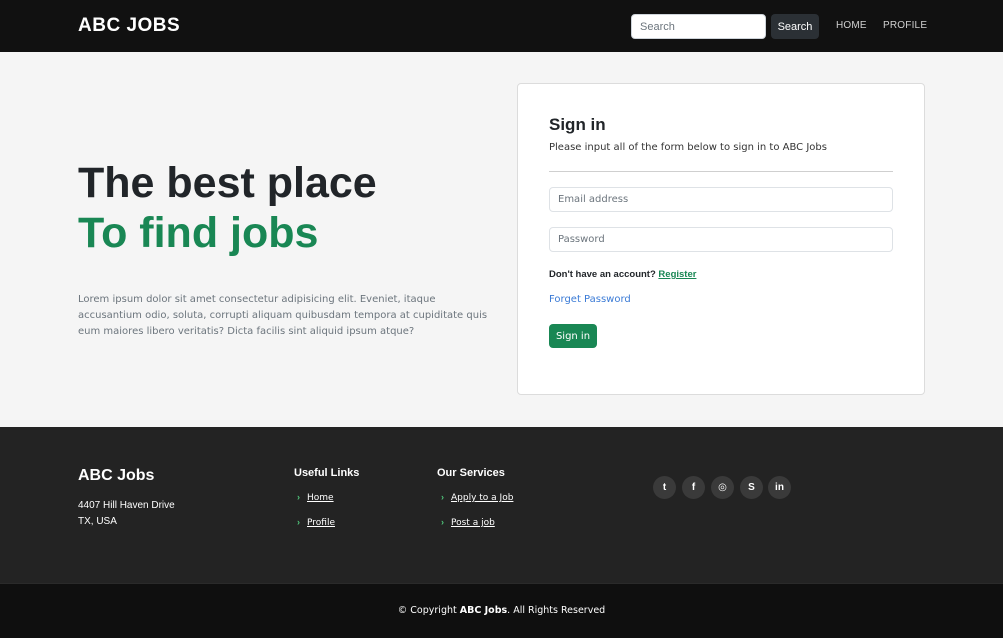 This screenshot has height=638, width=1003. What do you see at coordinates (556, 610) in the screenshot?
I see `copyright-suffix: . All Rights Reserved` at bounding box center [556, 610].